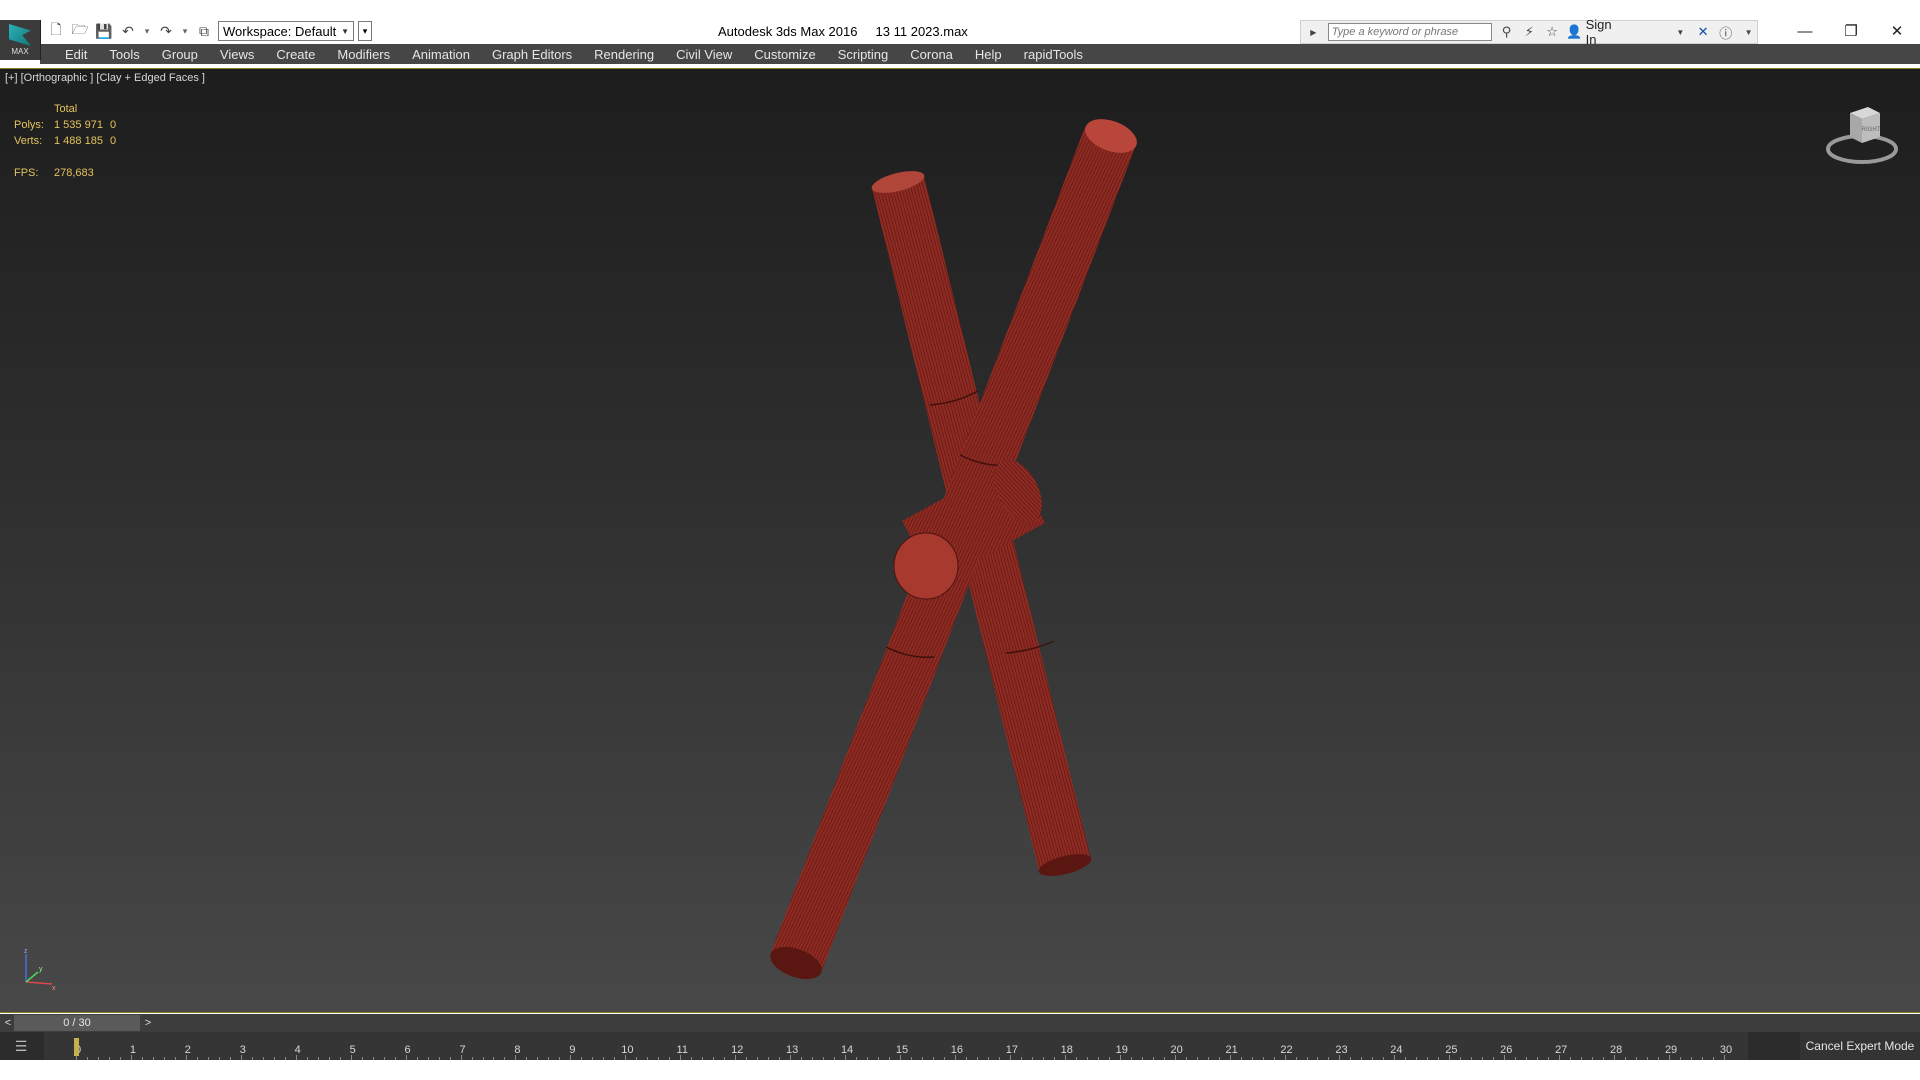 This screenshot has width=1920, height=1080. Describe the element at coordinates (441, 54) in the screenshot. I see `menu-item-animation: Animation` at that location.